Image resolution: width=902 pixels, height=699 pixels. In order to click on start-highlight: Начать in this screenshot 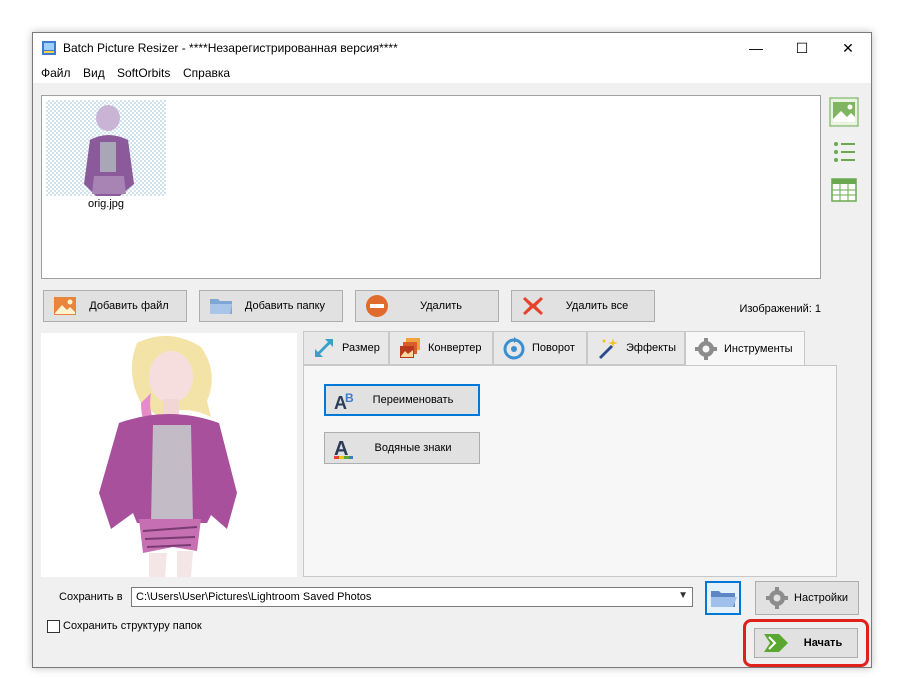, I will do `click(806, 643)`.